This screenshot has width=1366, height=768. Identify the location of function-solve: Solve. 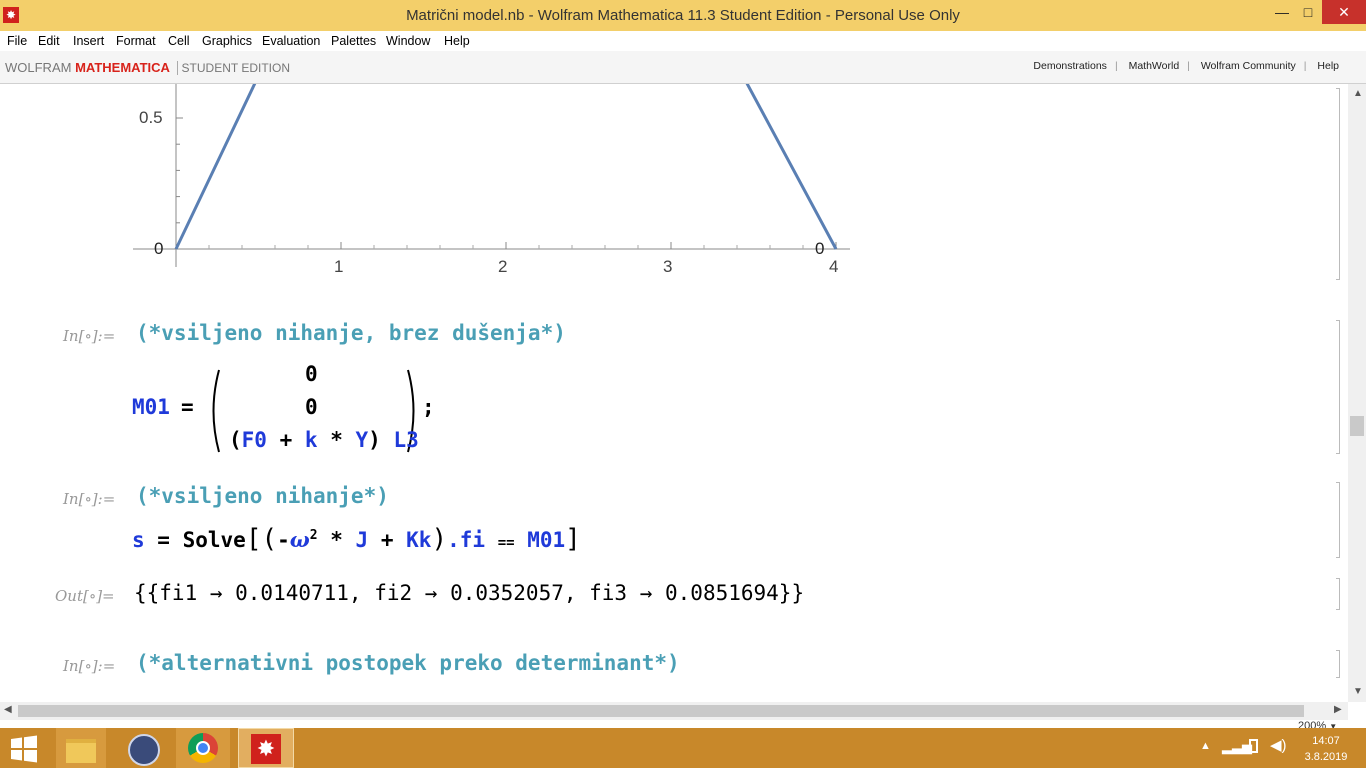
(214, 540).